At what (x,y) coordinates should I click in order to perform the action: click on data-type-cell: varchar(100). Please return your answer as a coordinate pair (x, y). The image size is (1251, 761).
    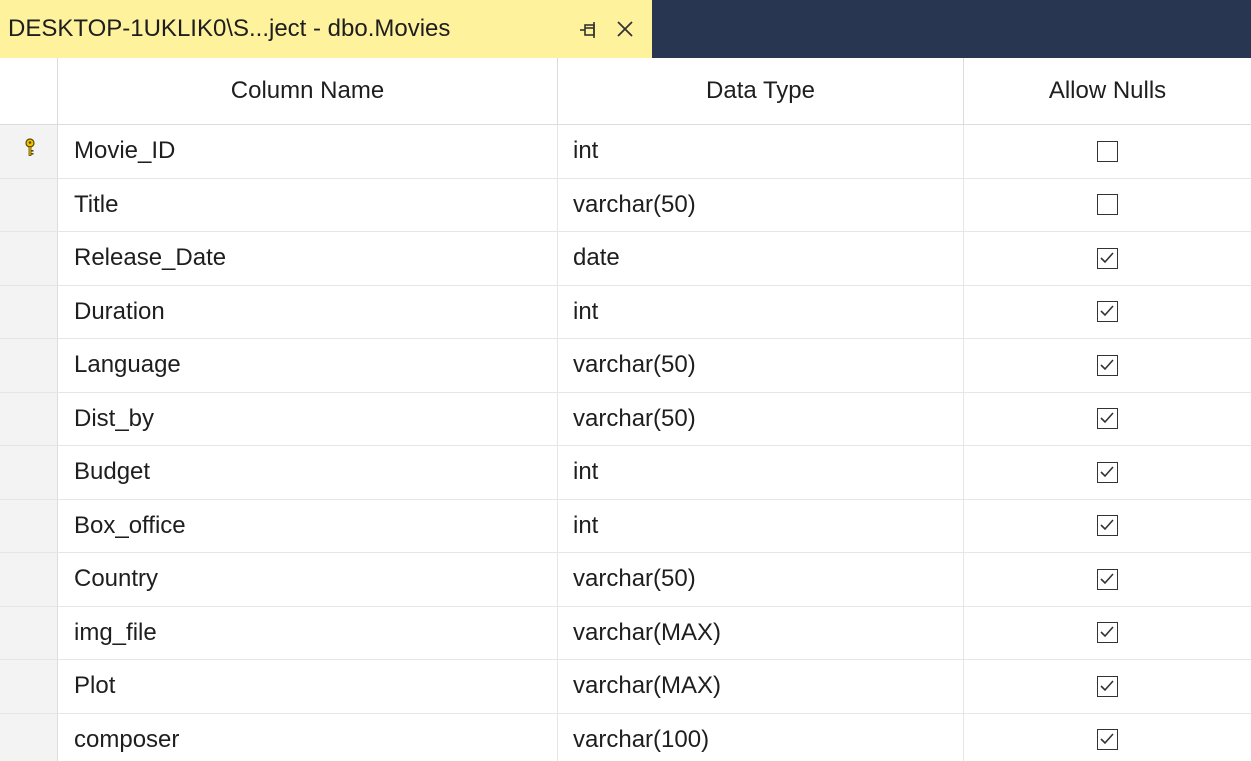
    Looking at the image, I should click on (761, 737).